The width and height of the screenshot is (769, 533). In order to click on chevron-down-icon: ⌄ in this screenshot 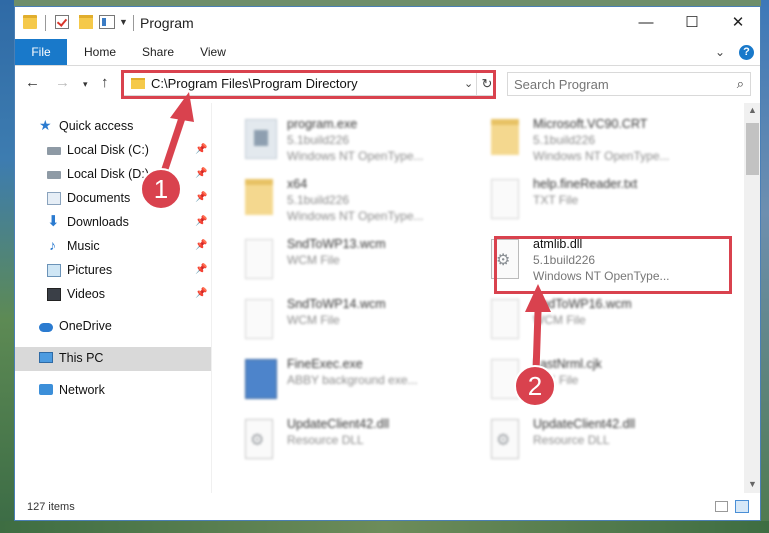, I will do `click(720, 52)`.